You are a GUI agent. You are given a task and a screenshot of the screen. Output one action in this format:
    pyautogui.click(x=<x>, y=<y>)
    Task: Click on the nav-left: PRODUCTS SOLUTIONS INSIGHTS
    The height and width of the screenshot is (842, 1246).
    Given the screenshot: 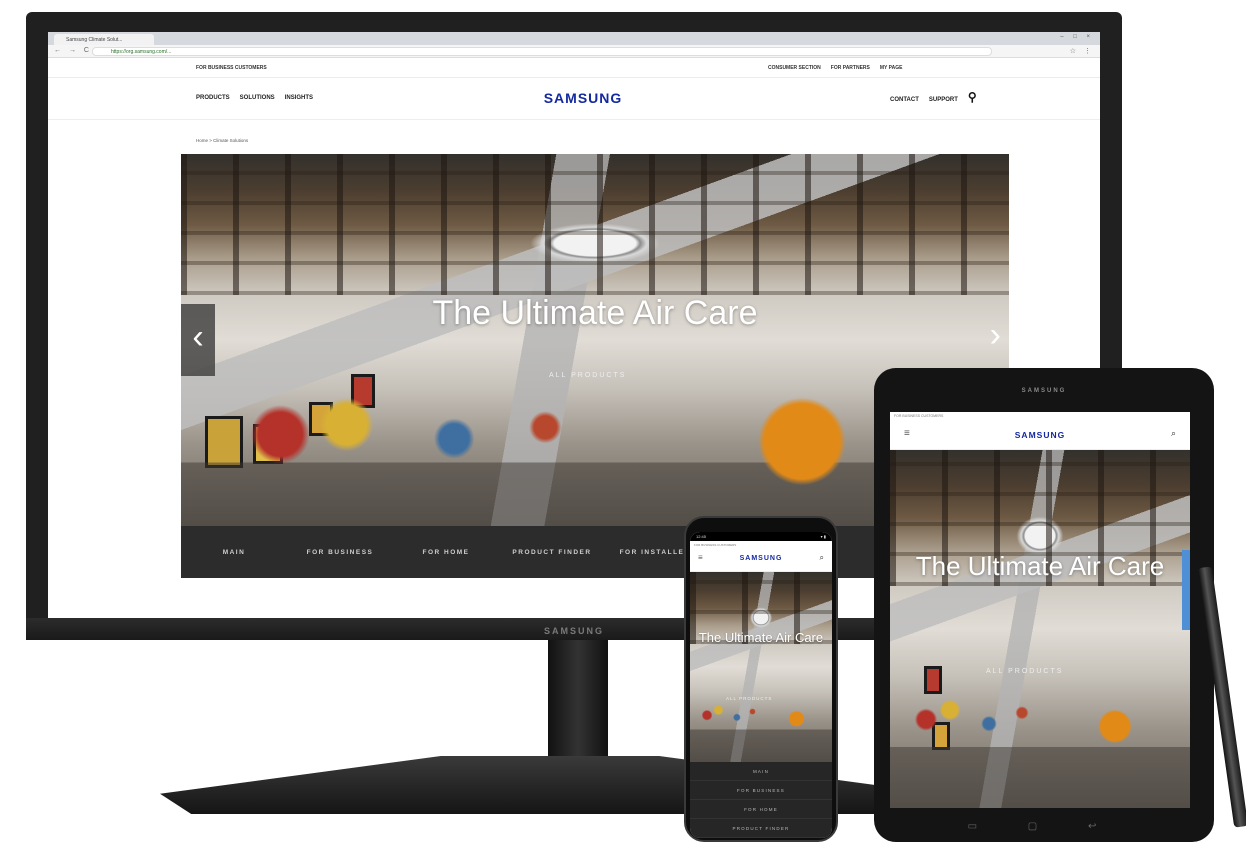 What is the action you would take?
    pyautogui.click(x=254, y=98)
    